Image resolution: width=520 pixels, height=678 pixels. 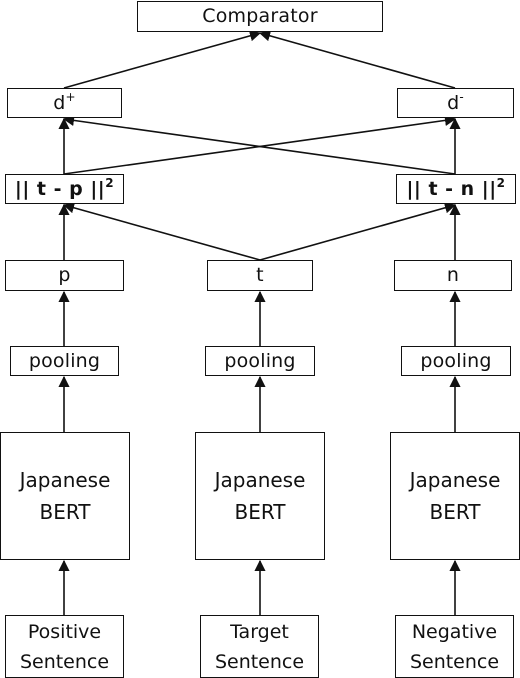 I want to click on norm-t-n-node: || t - n ||2, so click(x=456, y=189).